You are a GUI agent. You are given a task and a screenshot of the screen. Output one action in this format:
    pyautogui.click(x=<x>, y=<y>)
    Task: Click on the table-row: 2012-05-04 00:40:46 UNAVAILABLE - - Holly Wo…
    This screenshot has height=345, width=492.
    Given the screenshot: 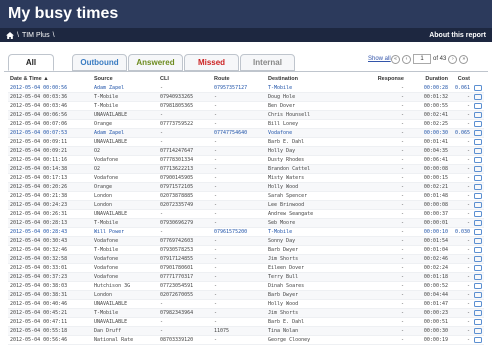 What is the action you would take?
    pyautogui.click(x=246, y=304)
    